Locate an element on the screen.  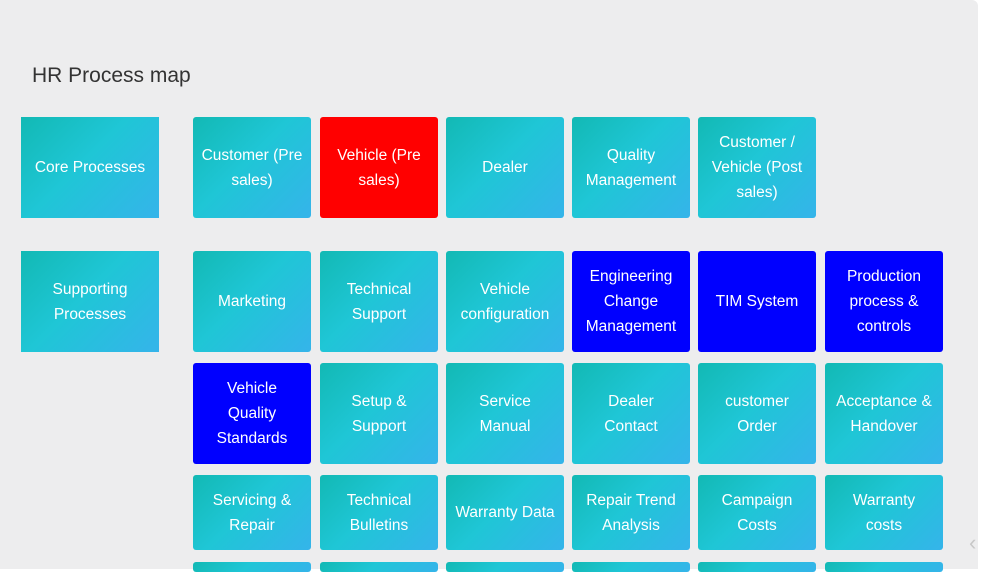
page-title: HR Process map is located at coordinates (111, 75).